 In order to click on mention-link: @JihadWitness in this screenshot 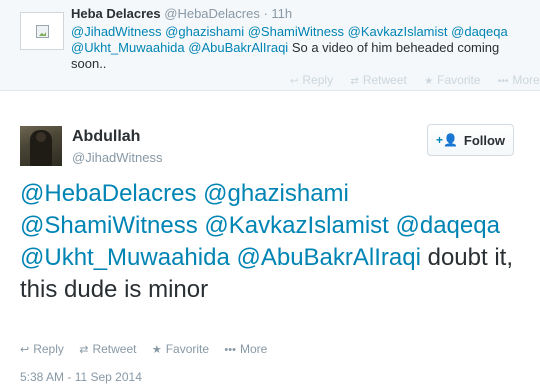, I will do `click(116, 31)`.